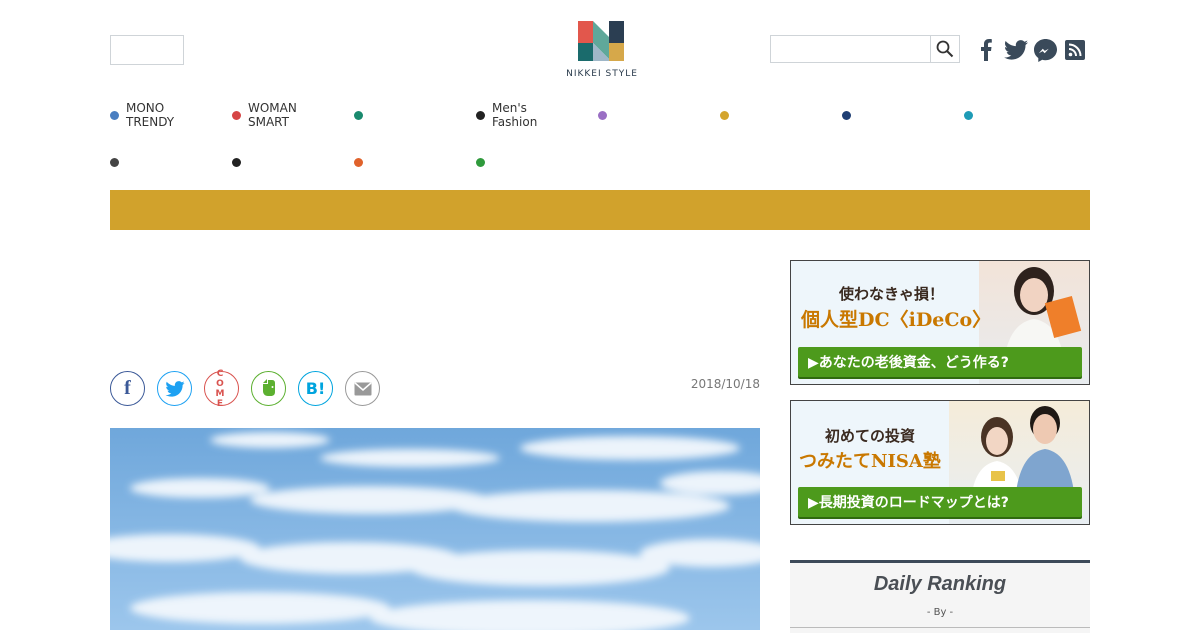  Describe the element at coordinates (940, 596) in the screenshot. I see `daily-ranking-widget: Daily Ranking - By -` at that location.